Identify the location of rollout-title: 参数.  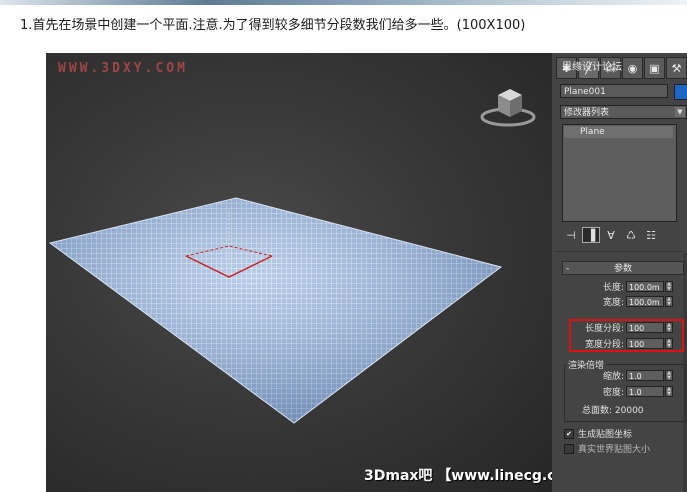
(622, 269).